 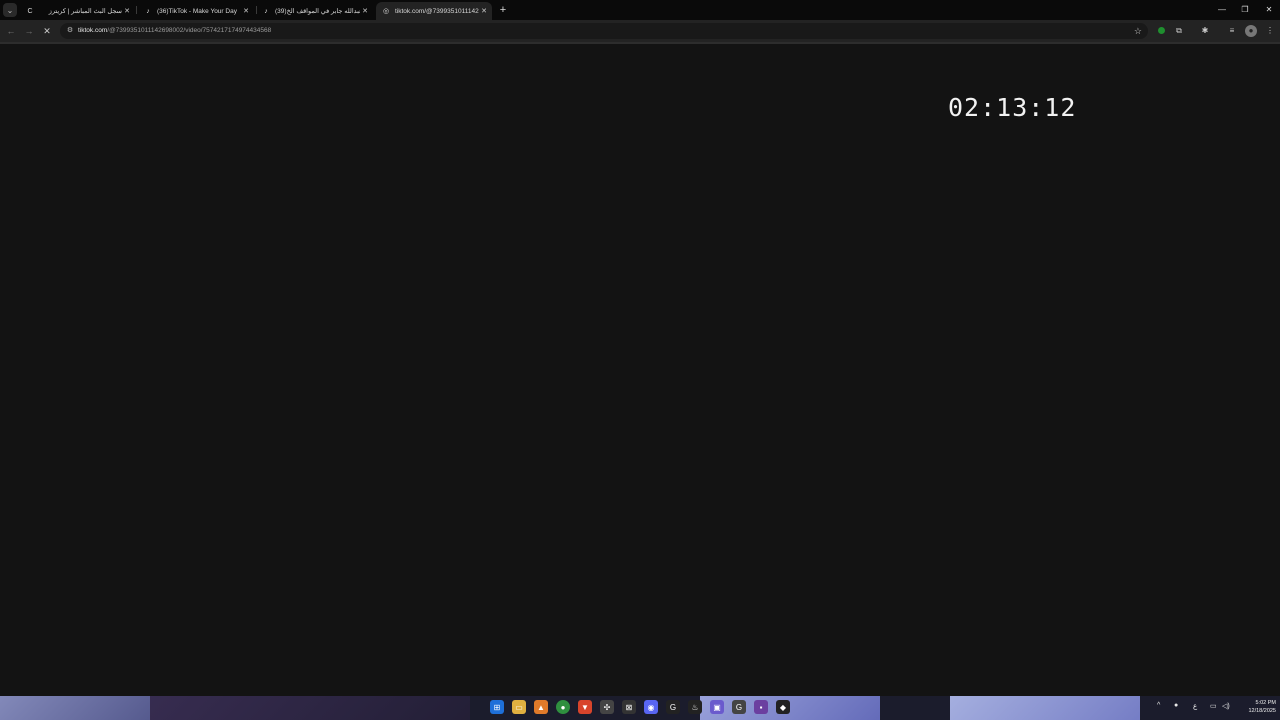 What do you see at coordinates (1205, 31) in the screenshot?
I see `extension-icon: ✱` at bounding box center [1205, 31].